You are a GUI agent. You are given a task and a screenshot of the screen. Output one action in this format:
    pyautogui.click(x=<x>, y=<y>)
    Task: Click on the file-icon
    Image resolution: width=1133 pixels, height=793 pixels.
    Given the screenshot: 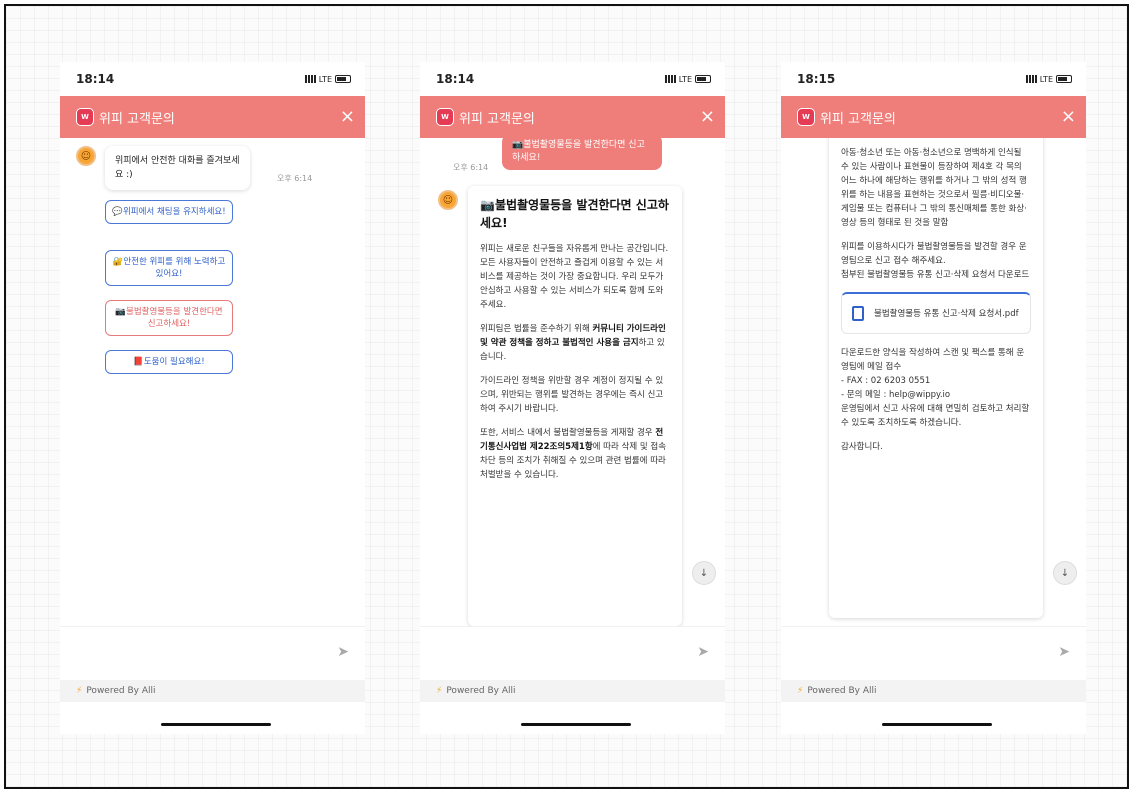 What is the action you would take?
    pyautogui.click(x=858, y=313)
    